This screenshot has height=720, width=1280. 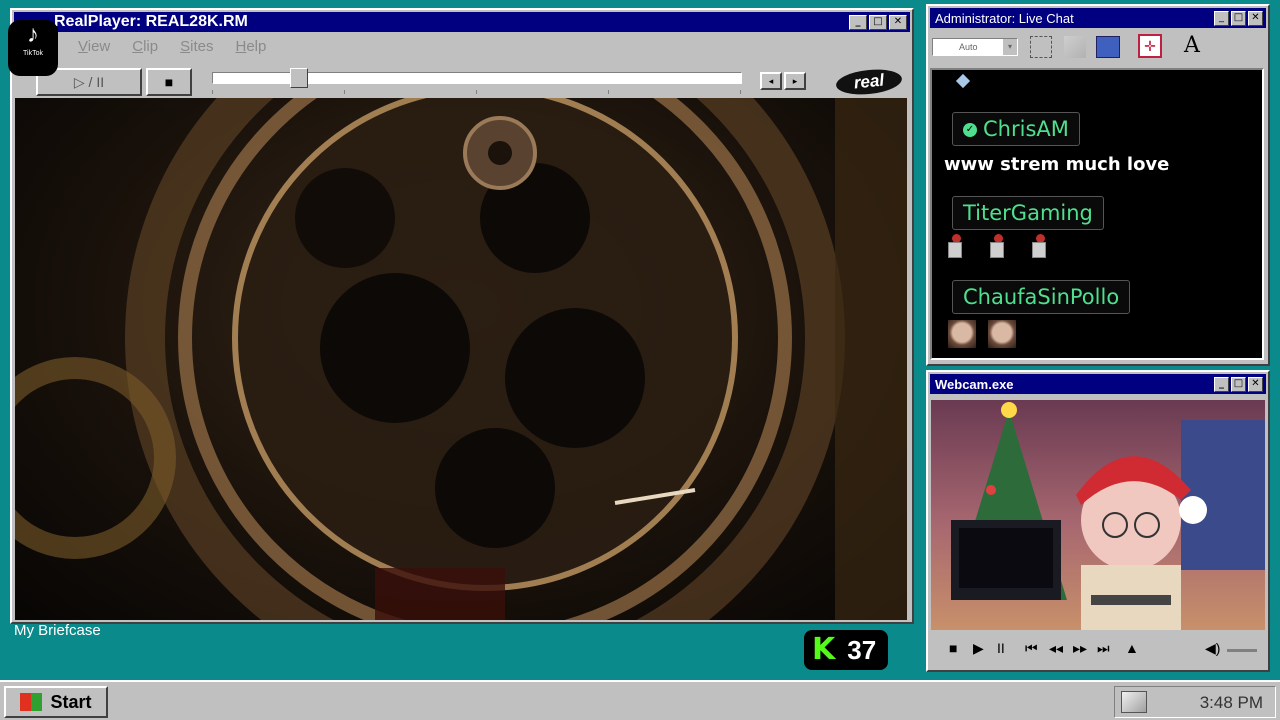 What do you see at coordinates (31, 702) in the screenshot?
I see `windows-logo-icon` at bounding box center [31, 702].